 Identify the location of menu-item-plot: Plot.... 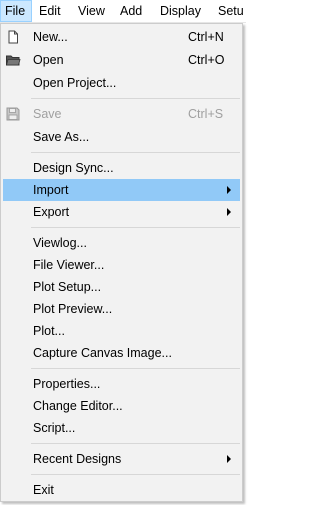
(121, 331).